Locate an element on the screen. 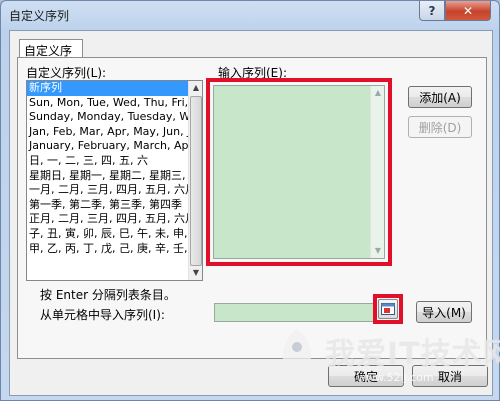  close-icon: ✕ is located at coordinates (468, 10).